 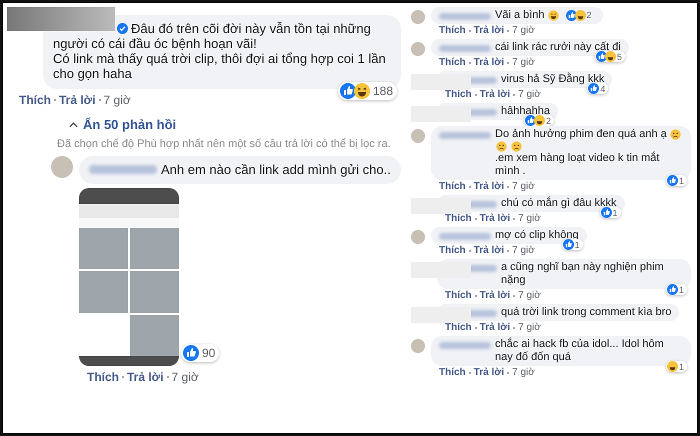 What do you see at coordinates (62, 167) in the screenshot?
I see `avatar` at bounding box center [62, 167].